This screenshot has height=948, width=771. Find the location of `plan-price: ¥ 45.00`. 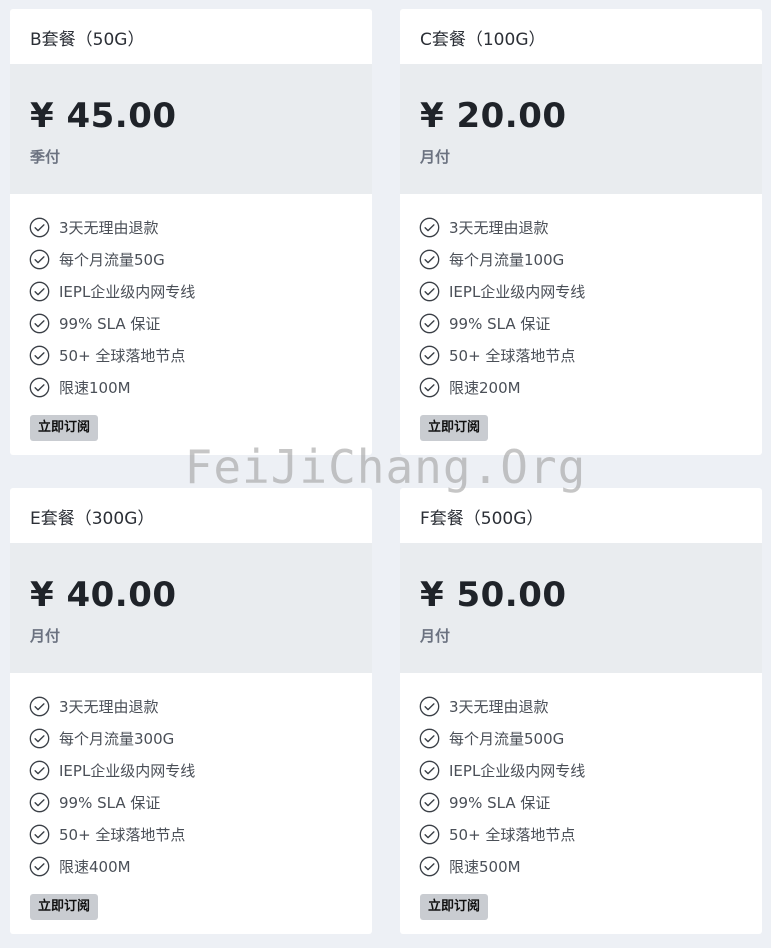

plan-price: ¥ 45.00 is located at coordinates (103, 116).